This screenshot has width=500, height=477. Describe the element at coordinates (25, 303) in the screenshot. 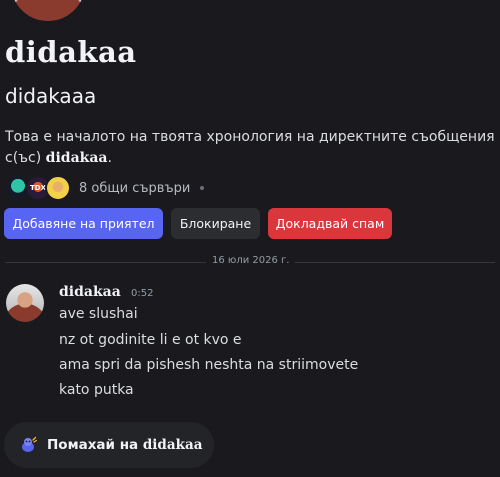

I see `message-avatar` at that location.